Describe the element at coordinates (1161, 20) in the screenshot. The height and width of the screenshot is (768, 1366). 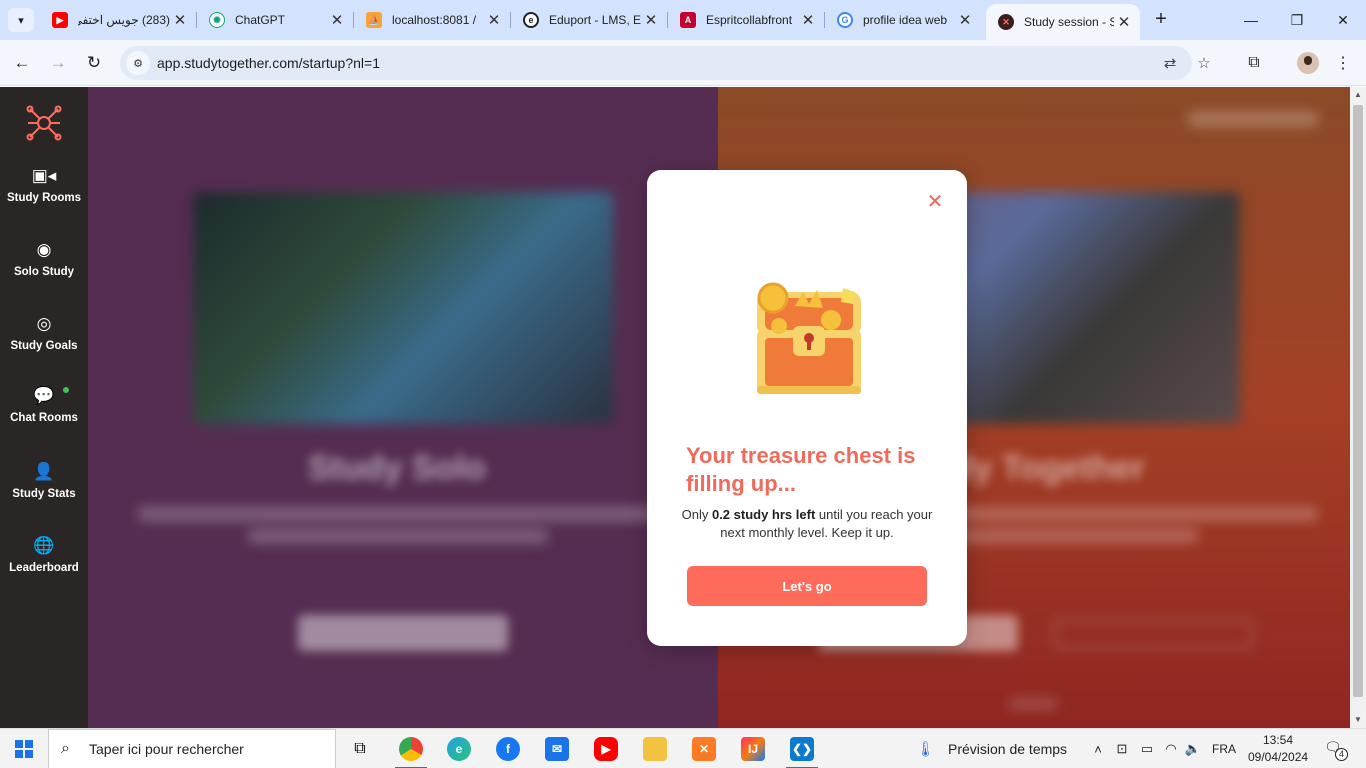
I see `new-tab-button: +` at that location.